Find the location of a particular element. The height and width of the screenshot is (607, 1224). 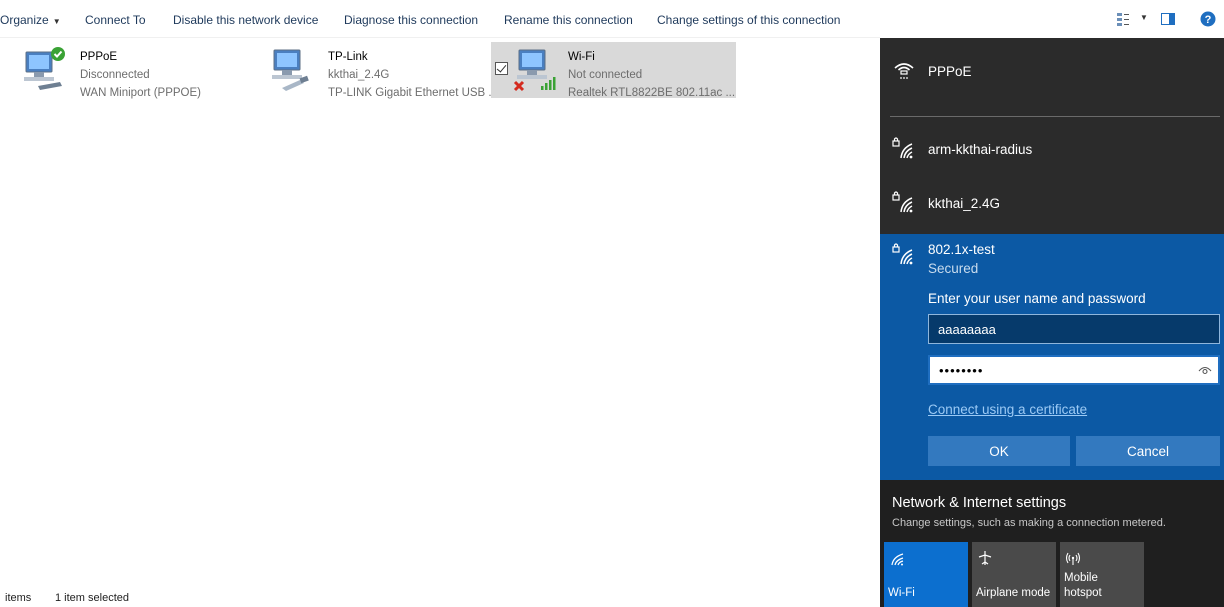

mobile-hotspot-tile: Mobile hotspot is located at coordinates (1102, 574).